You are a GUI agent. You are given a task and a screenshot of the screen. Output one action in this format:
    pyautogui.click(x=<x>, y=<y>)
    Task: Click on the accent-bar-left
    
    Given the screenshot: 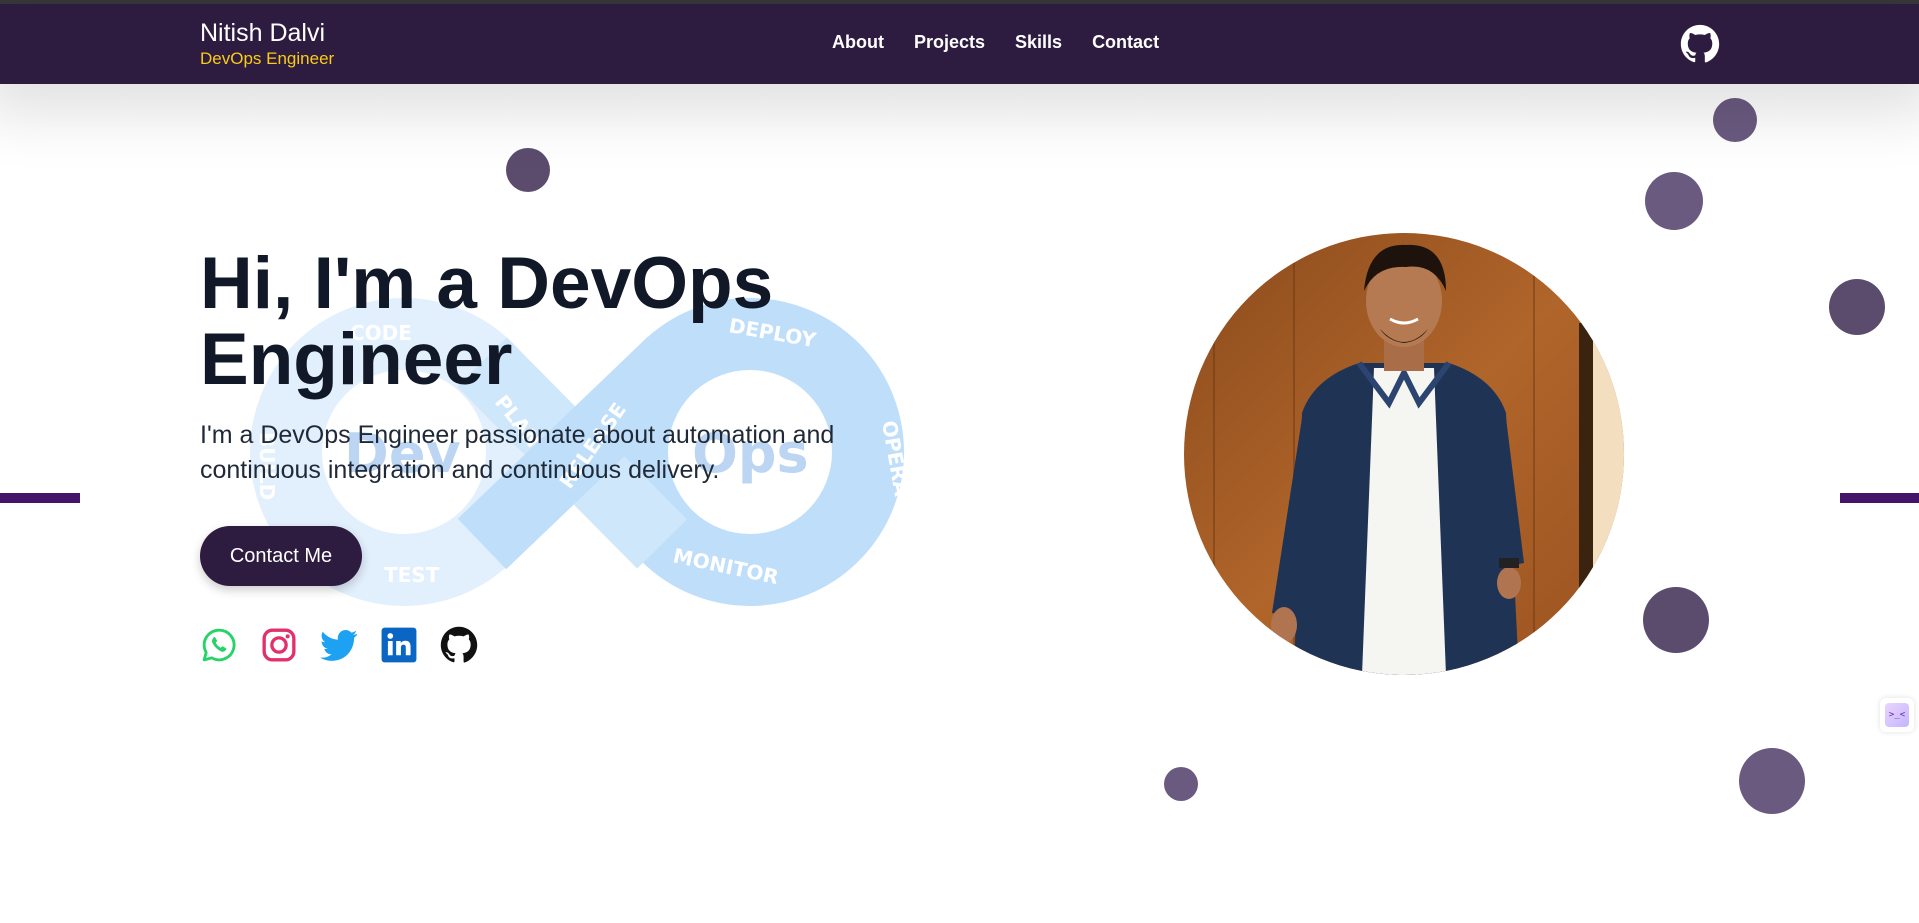 What is the action you would take?
    pyautogui.click(x=40, y=498)
    